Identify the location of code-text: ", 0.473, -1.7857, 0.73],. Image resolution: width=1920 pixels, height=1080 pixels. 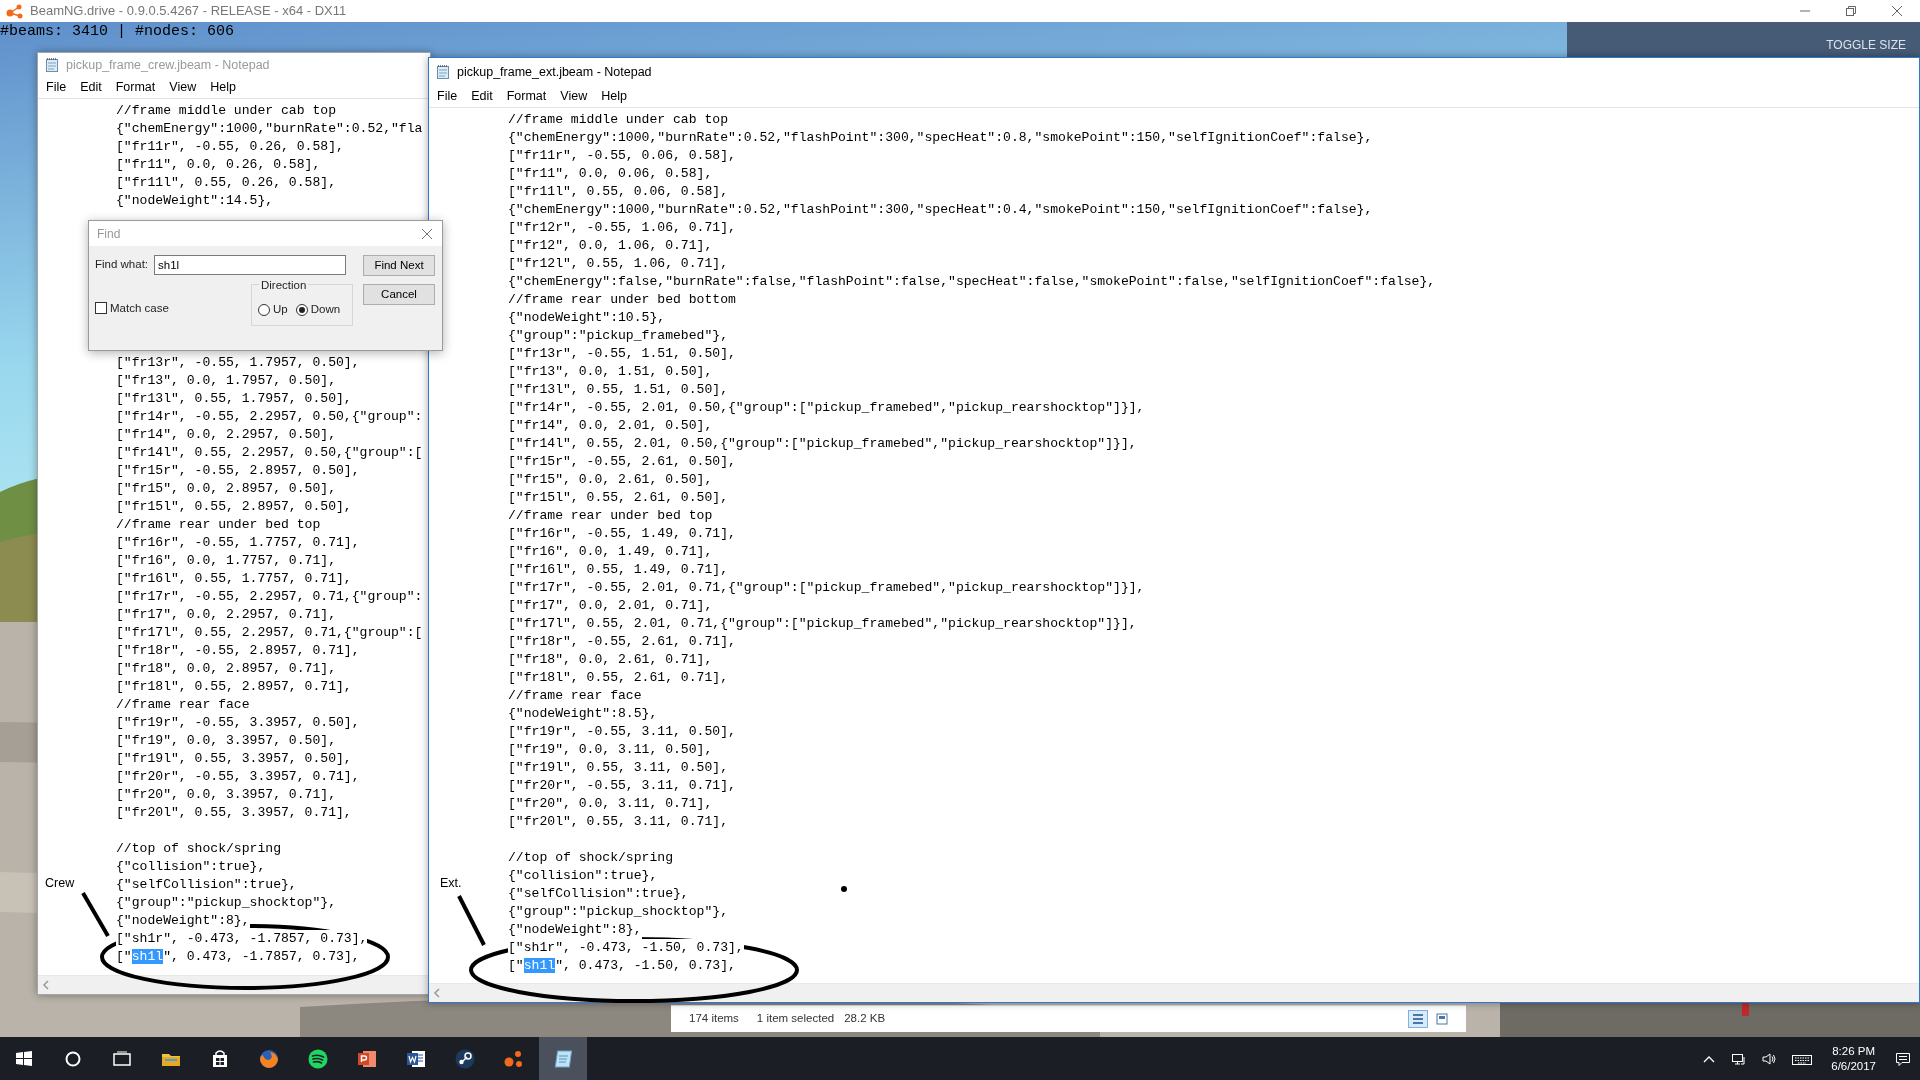
(261, 956).